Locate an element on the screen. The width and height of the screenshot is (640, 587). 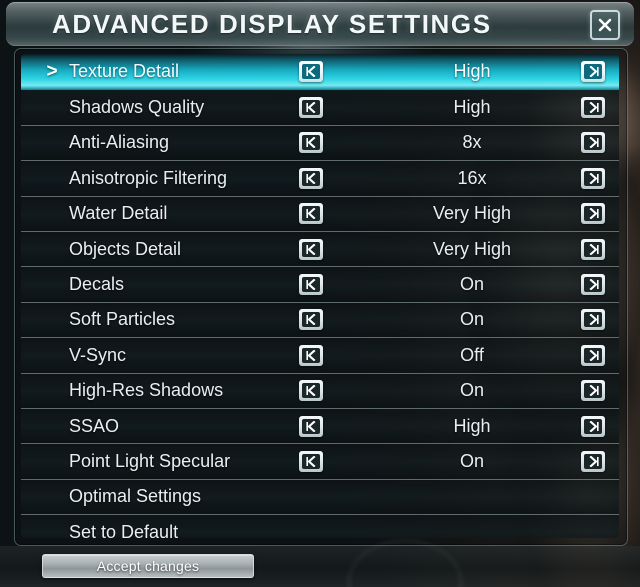
setting-row: Point Light Specular On is located at coordinates (320, 461).